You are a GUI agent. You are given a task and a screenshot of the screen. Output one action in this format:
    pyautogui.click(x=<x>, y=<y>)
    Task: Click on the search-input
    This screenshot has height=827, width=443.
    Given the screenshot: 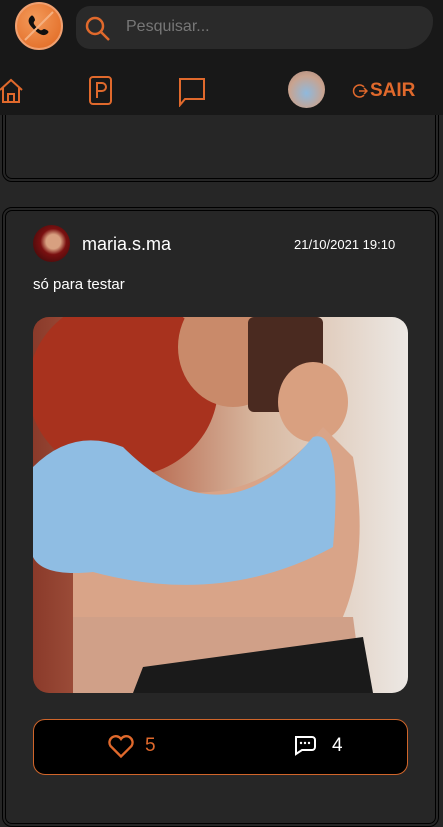 What is the action you would take?
    pyautogui.click(x=266, y=27)
    